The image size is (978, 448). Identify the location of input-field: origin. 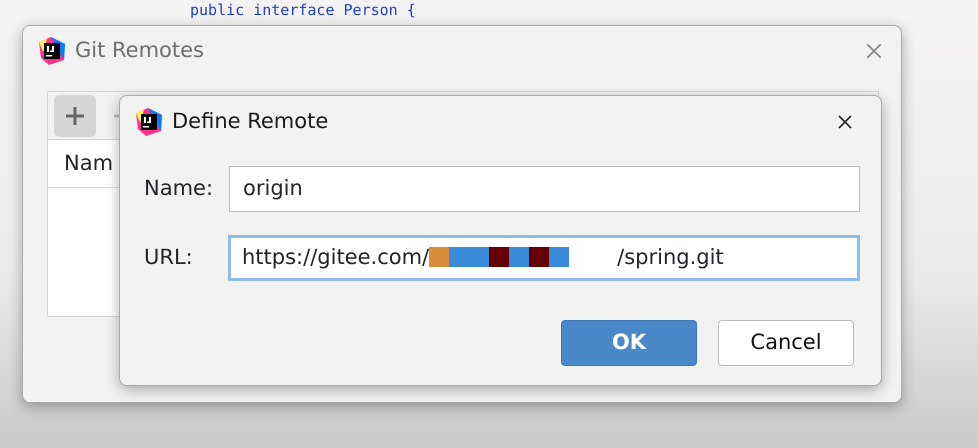
(544, 189).